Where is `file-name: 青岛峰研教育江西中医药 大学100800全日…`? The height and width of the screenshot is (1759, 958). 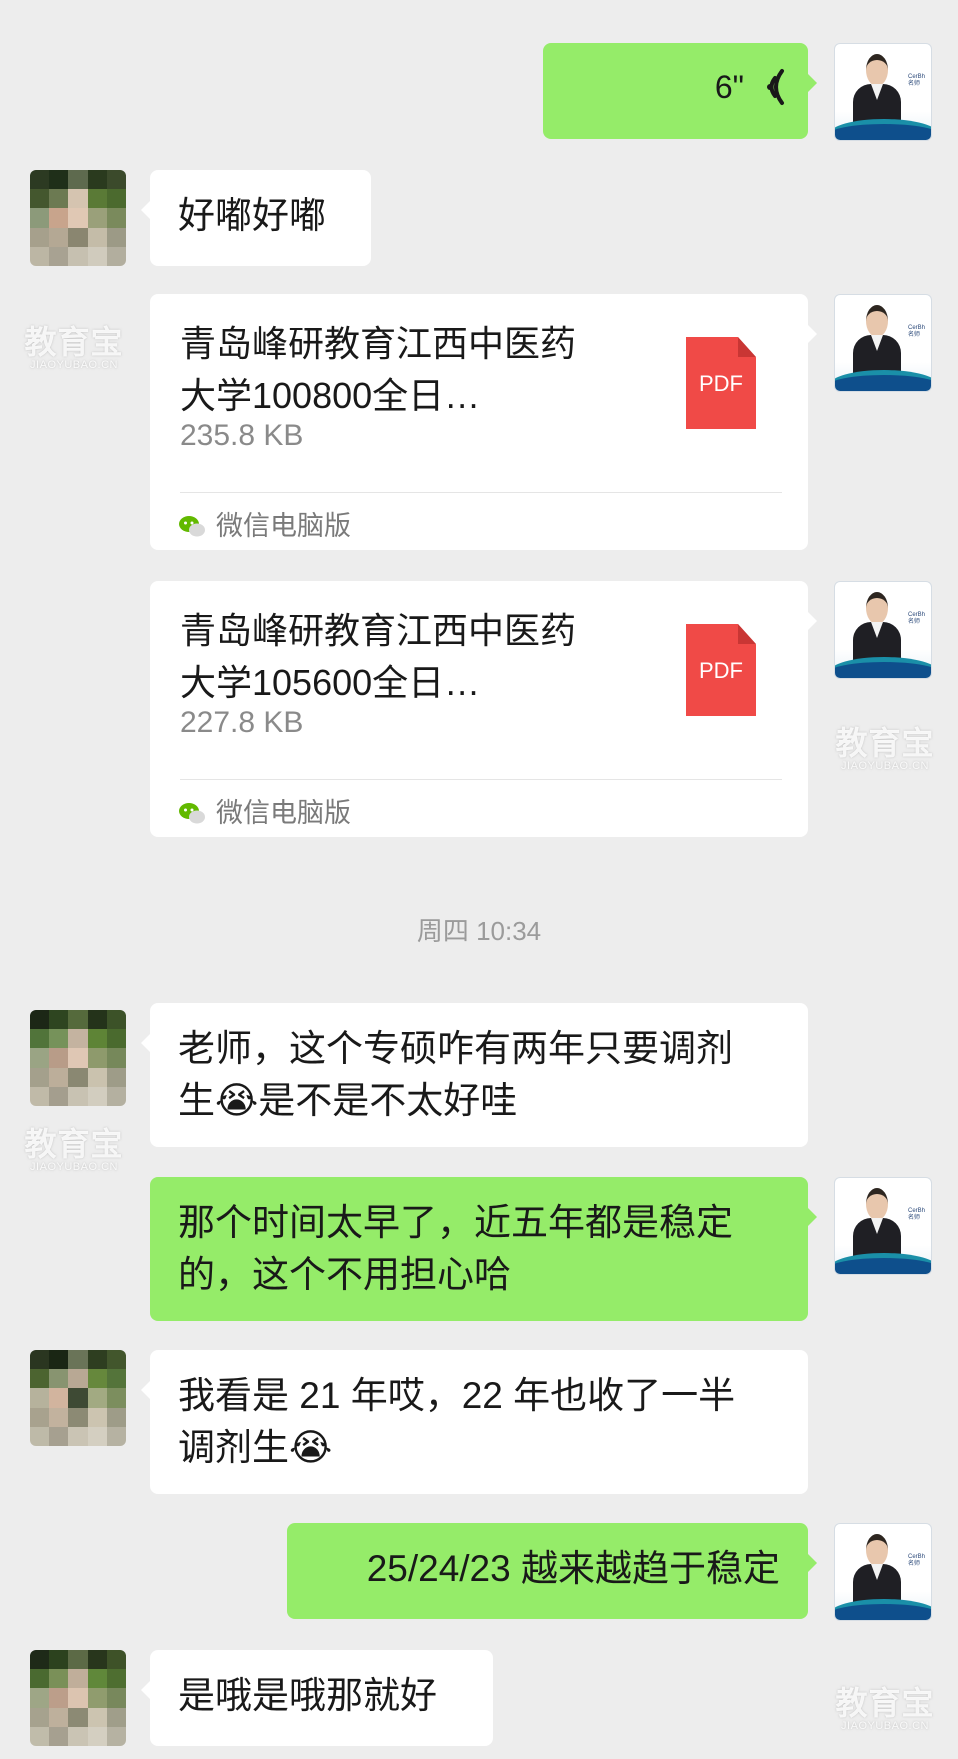
file-name: 青岛峰研教育江西中医药 大学100800全日… is located at coordinates (378, 369).